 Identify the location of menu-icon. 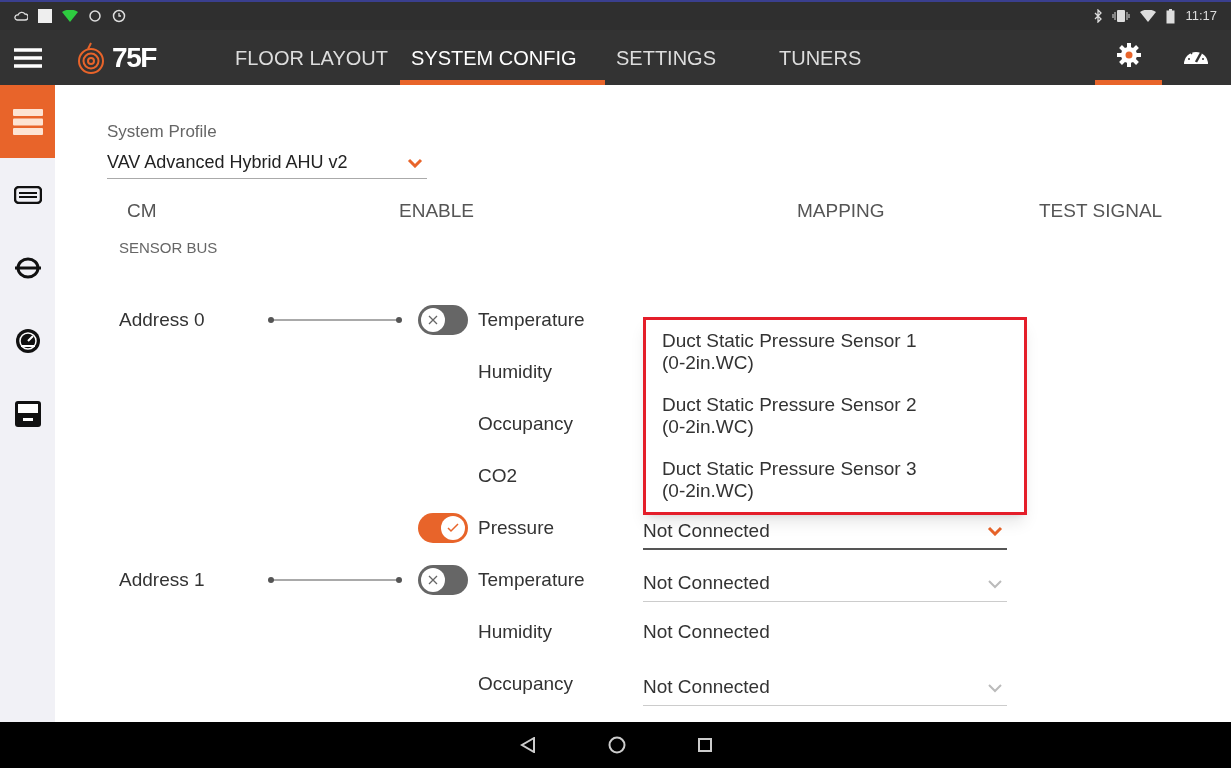
(28, 57).